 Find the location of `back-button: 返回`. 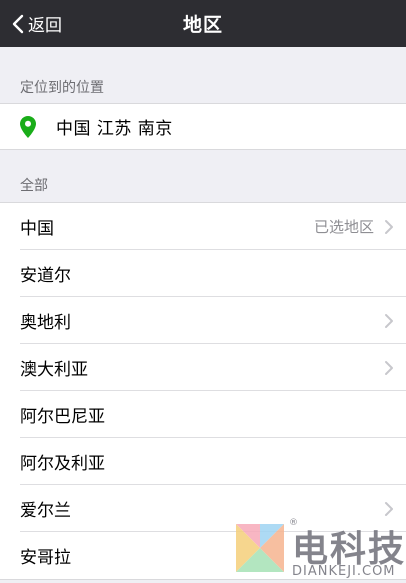

back-button: 返回 is located at coordinates (37, 23).